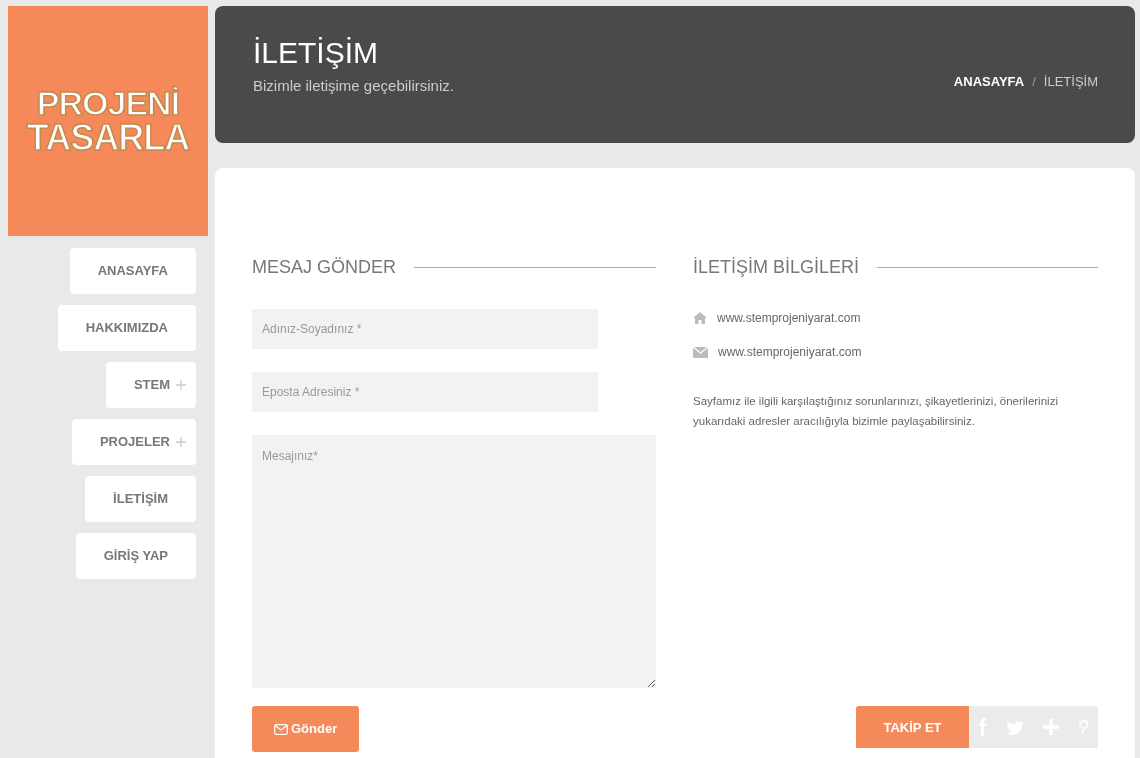 Image resolution: width=1140 pixels, height=758 pixels. Describe the element at coordinates (989, 107) in the screenshot. I see `breadcrumb-link: ANASAYFA` at that location.